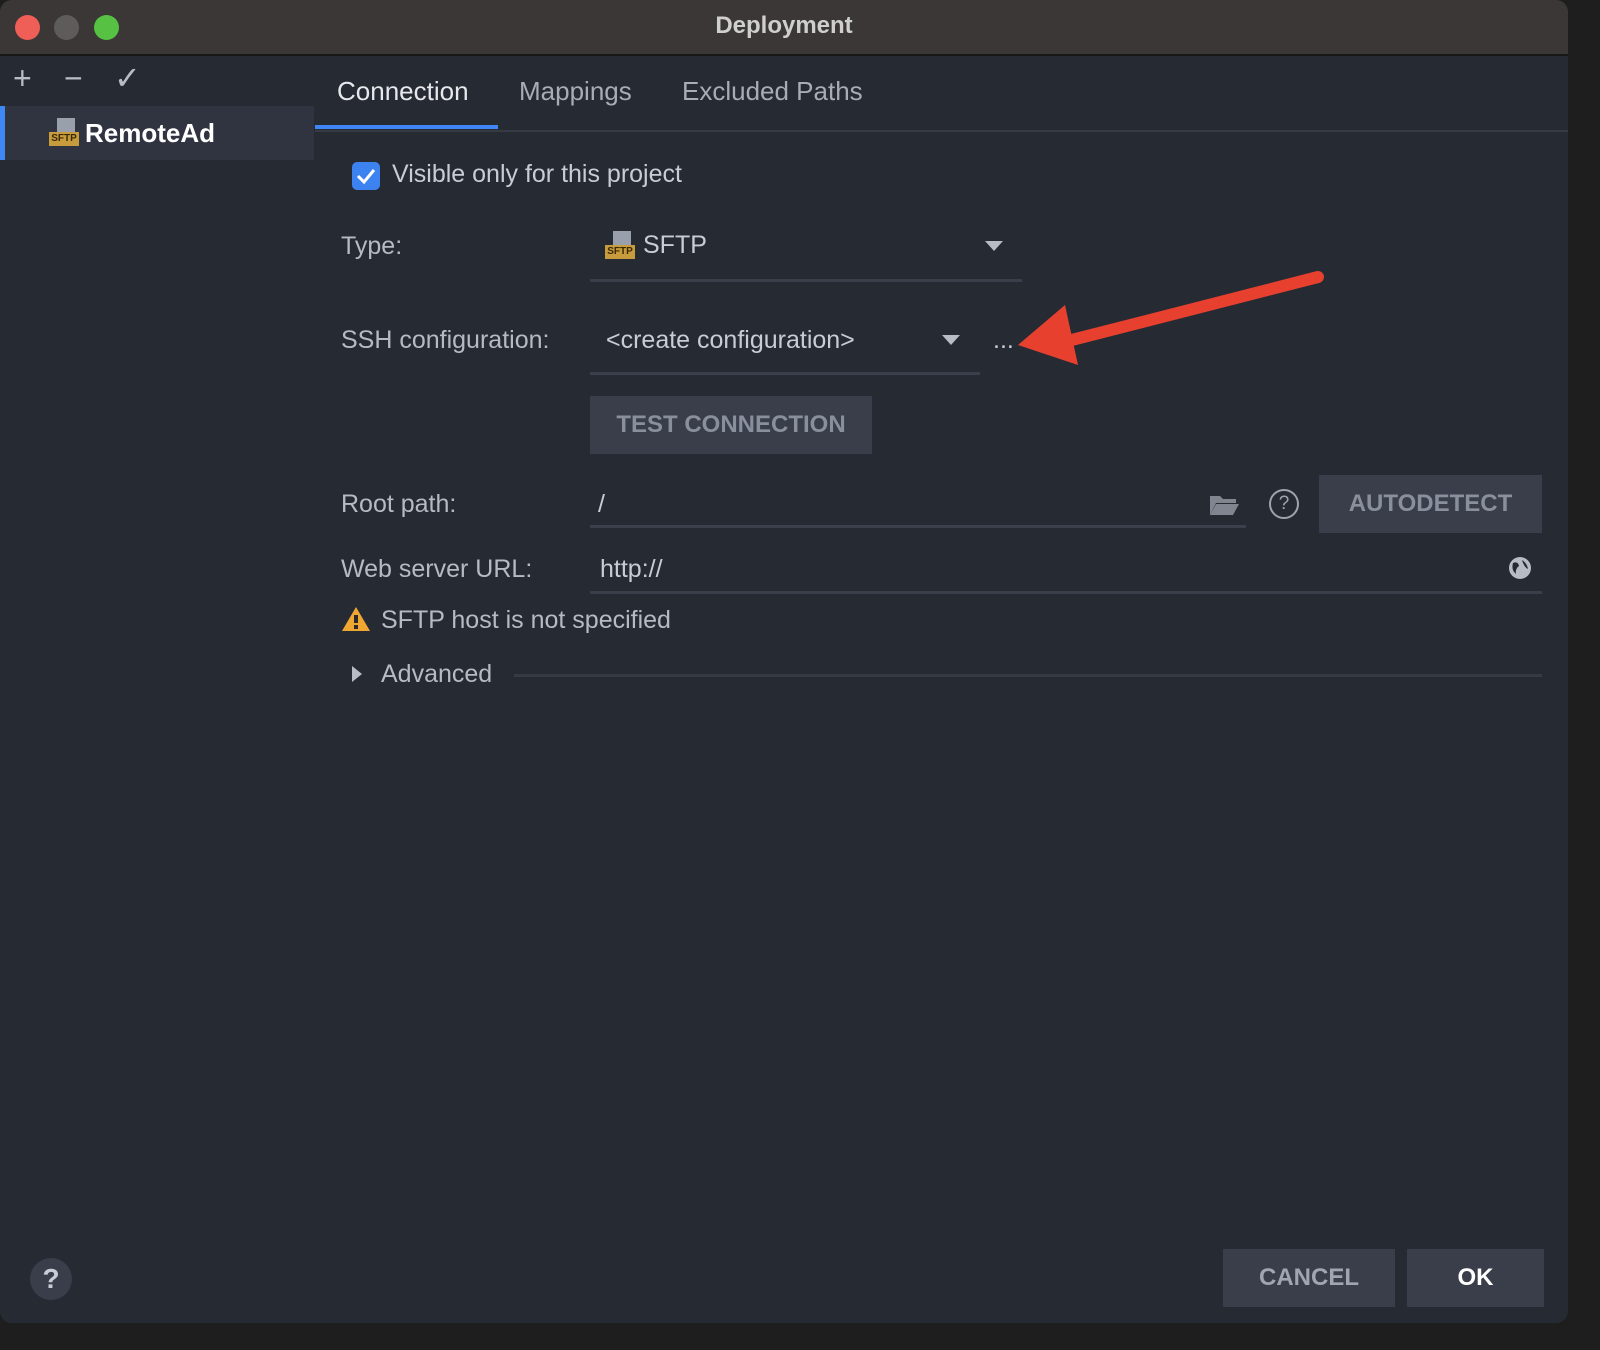 The image size is (1600, 1350). I want to click on tab-excluded-paths: Excluded Paths, so click(772, 91).